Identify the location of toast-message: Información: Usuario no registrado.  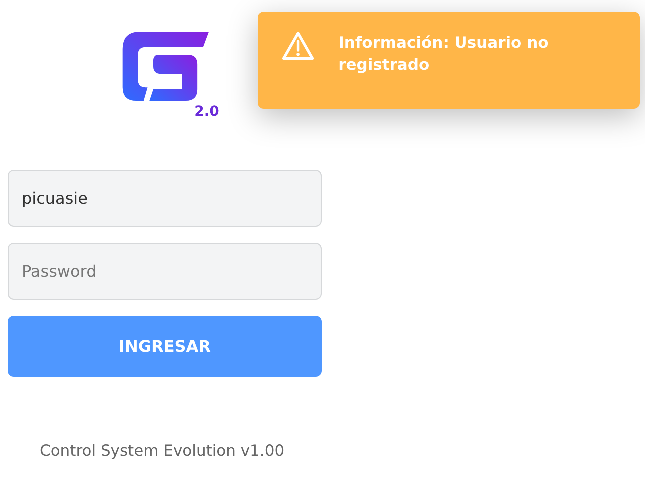
(444, 54).